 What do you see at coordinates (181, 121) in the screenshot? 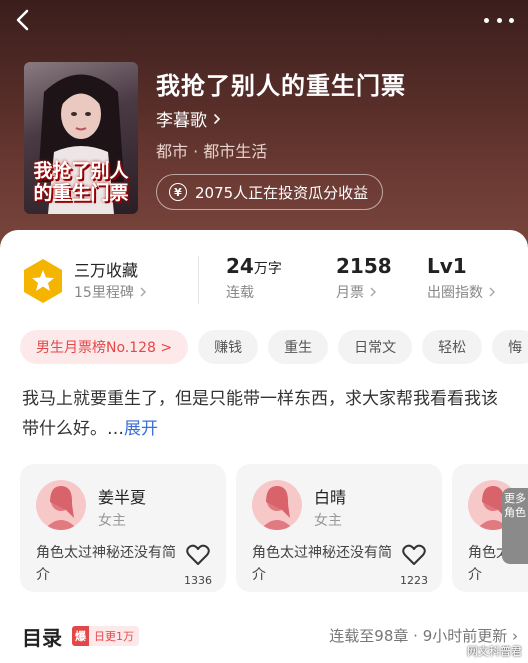
I see `author-name: 李暮歌` at bounding box center [181, 121].